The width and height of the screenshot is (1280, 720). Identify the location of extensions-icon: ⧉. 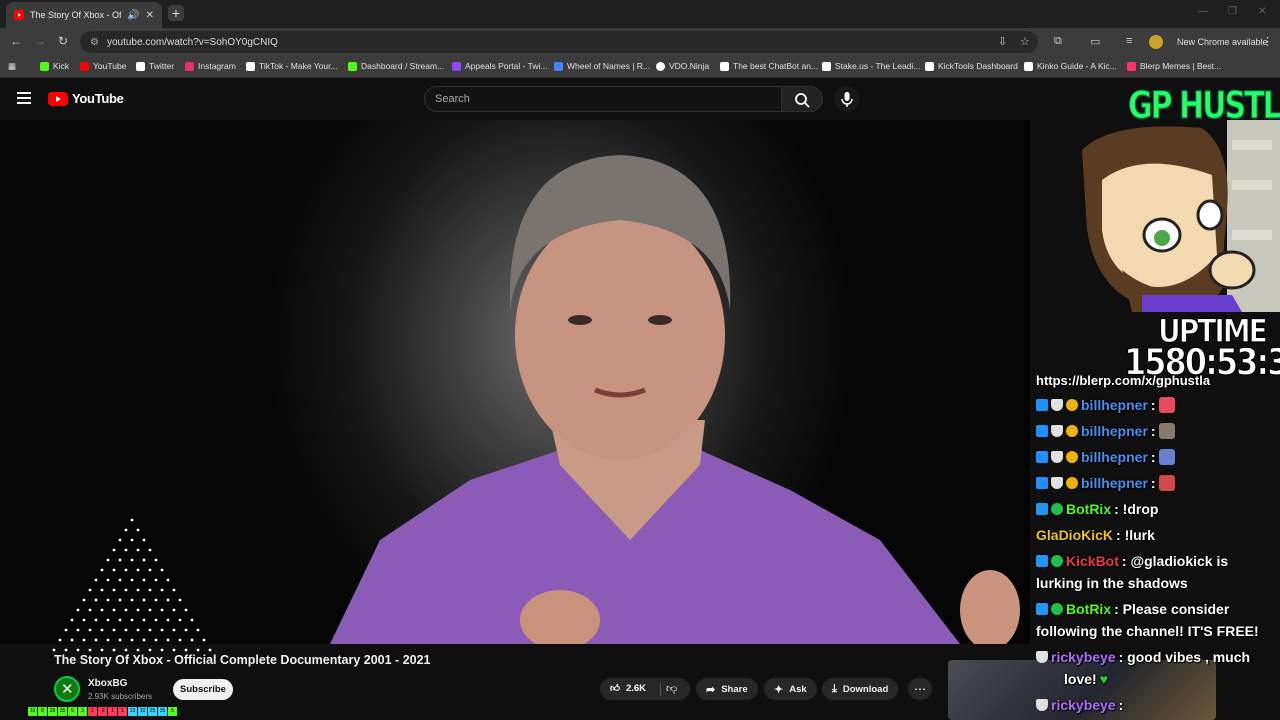
(1058, 41).